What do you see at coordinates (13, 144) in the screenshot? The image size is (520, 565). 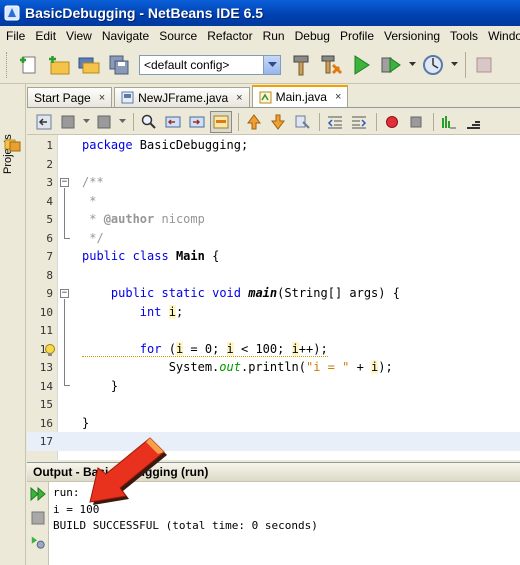 I see `projects-folder-icon` at bounding box center [13, 144].